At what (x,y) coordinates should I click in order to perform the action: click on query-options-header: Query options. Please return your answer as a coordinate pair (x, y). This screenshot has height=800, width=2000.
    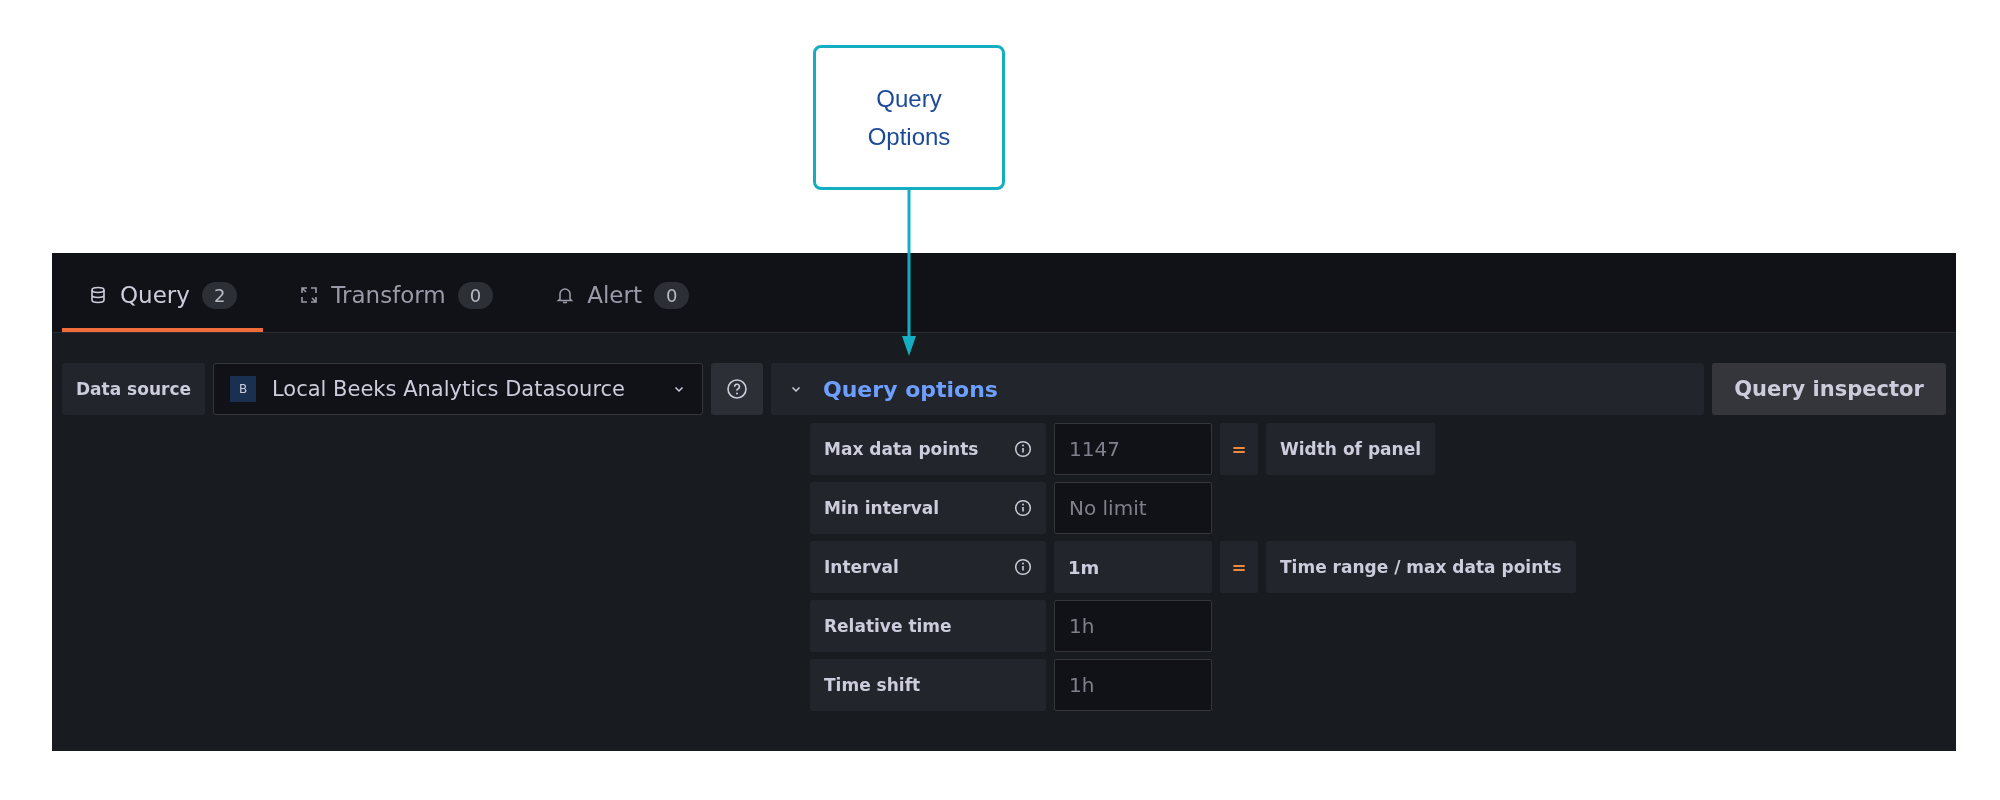
    Looking at the image, I should click on (1237, 389).